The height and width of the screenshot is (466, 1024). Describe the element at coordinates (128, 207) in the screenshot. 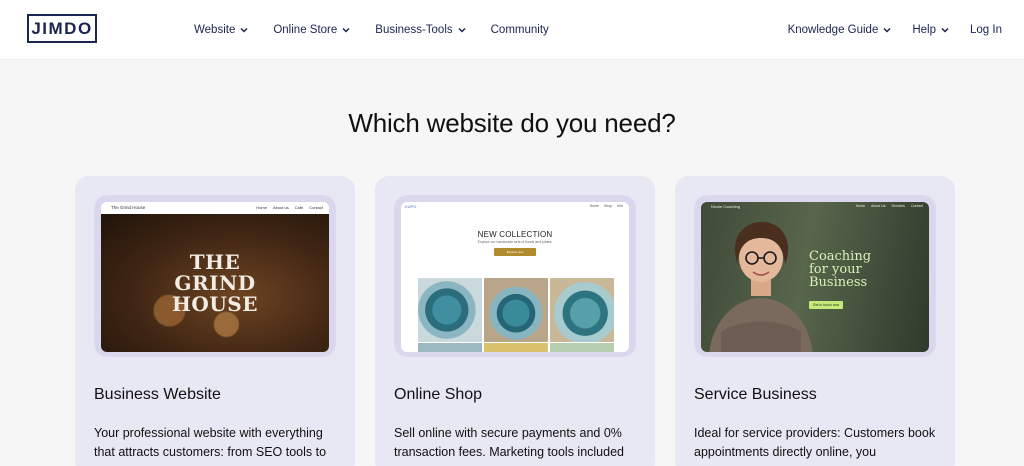

I see `preview-site-name: The Grind House` at that location.